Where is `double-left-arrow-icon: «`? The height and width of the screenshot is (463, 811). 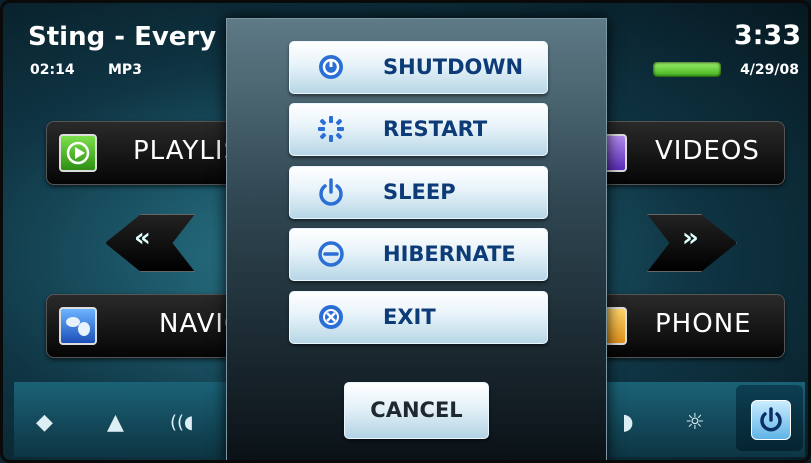 double-left-arrow-icon: « is located at coordinates (142, 238).